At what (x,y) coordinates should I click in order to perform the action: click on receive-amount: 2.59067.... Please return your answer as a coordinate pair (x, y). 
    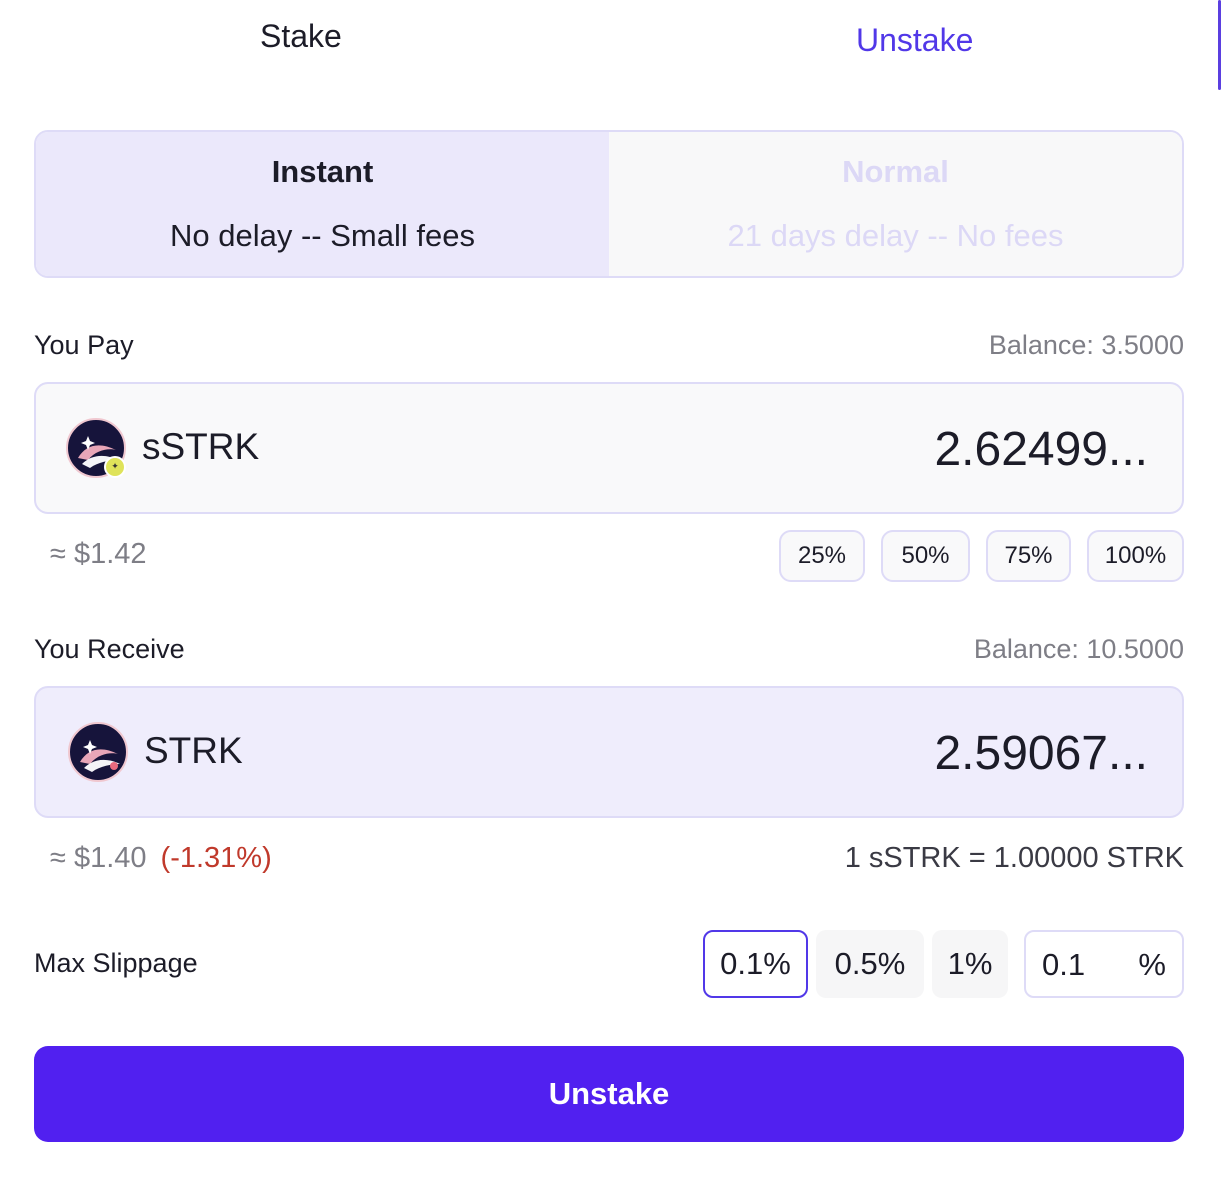
    Looking at the image, I should click on (1041, 753).